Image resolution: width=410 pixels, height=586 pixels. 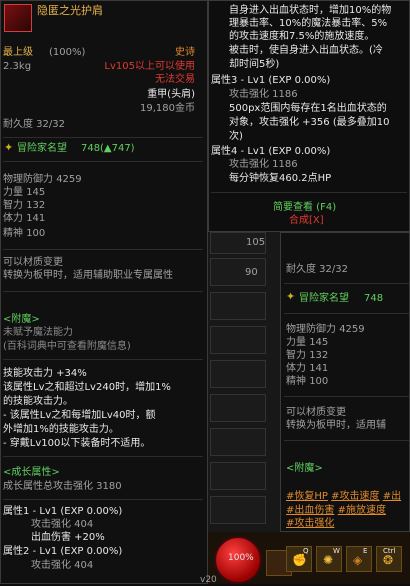 I want to click on right-enchant-header: <附魔>, so click(x=304, y=468).